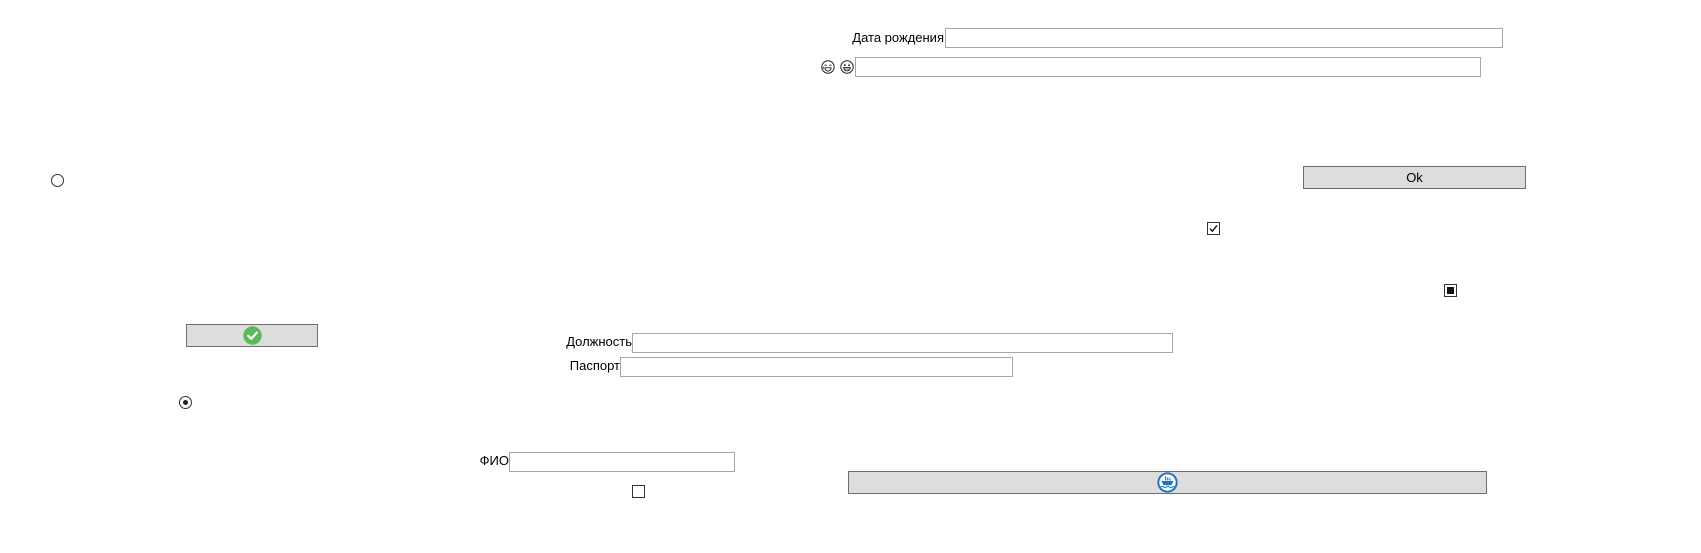 Image resolution: width=1701 pixels, height=553 pixels. I want to click on checkbox-indeterminate, so click(1450, 290).